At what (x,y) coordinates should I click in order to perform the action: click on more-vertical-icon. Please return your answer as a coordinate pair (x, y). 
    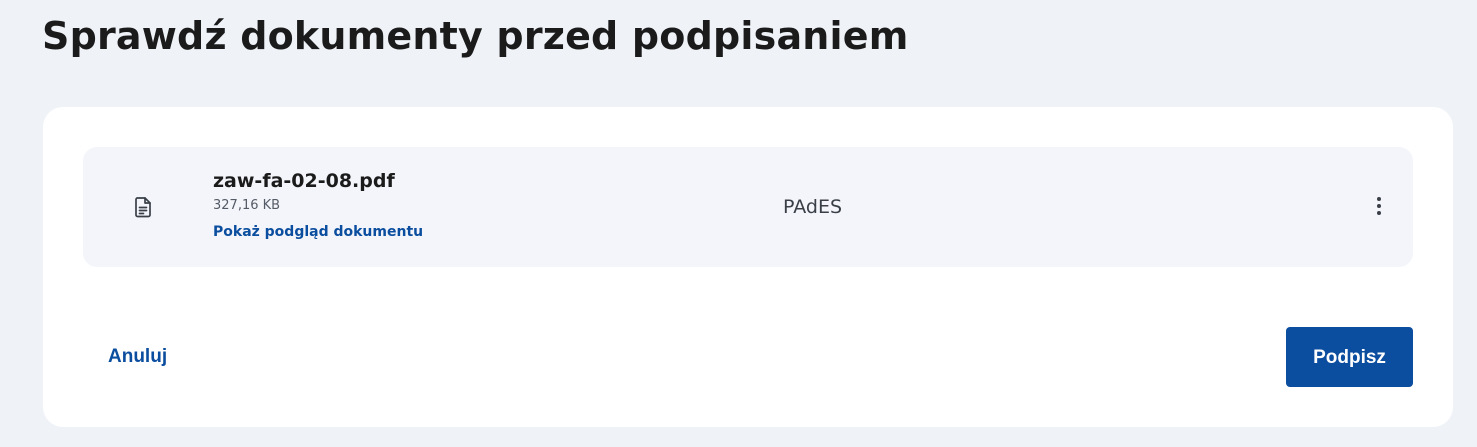
    Looking at the image, I should click on (1379, 199).